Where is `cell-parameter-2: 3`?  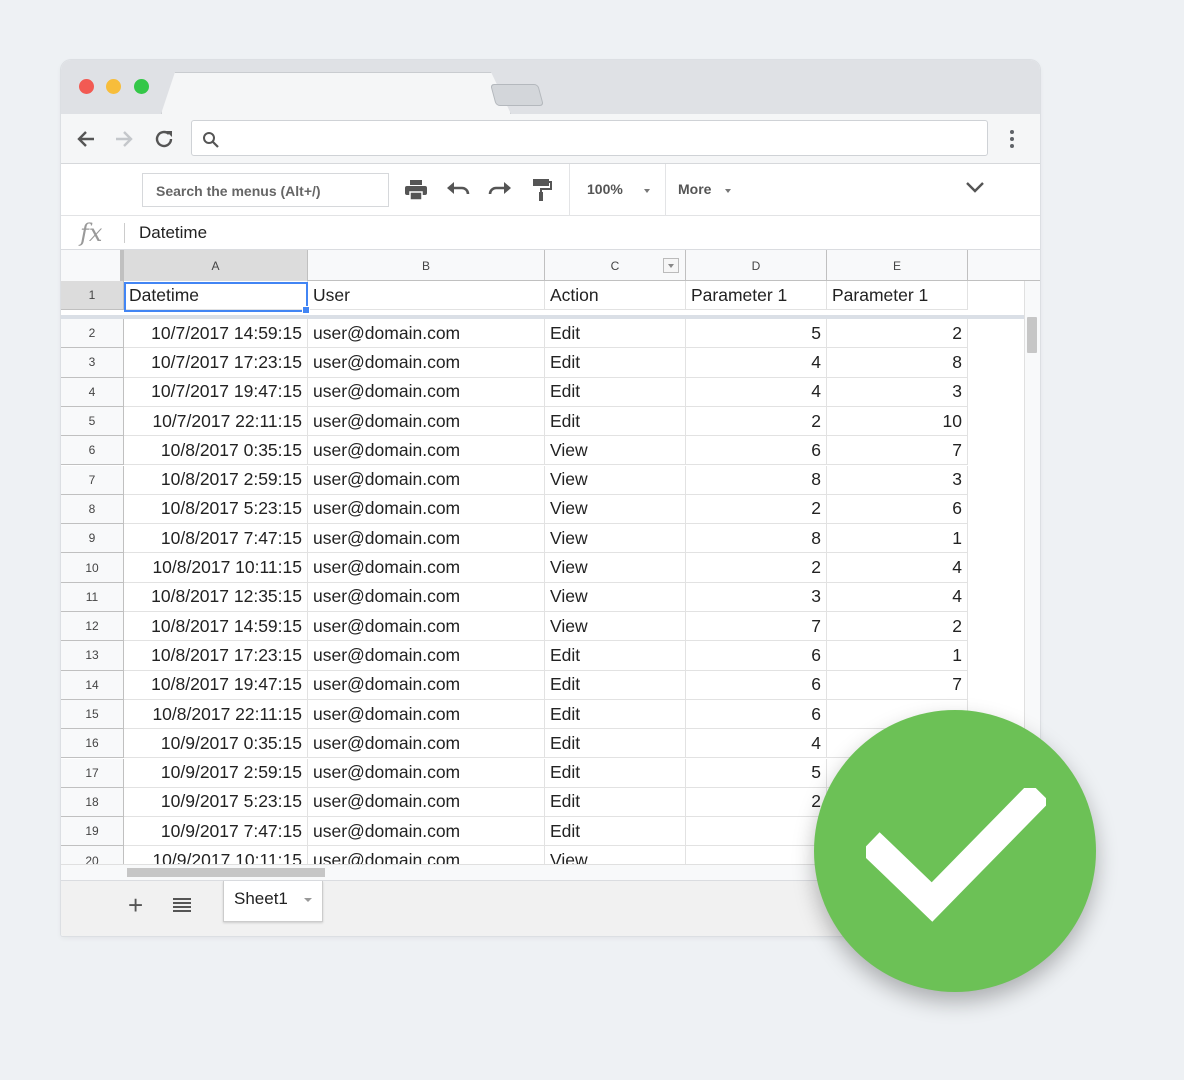
cell-parameter-2: 3 is located at coordinates (897, 392).